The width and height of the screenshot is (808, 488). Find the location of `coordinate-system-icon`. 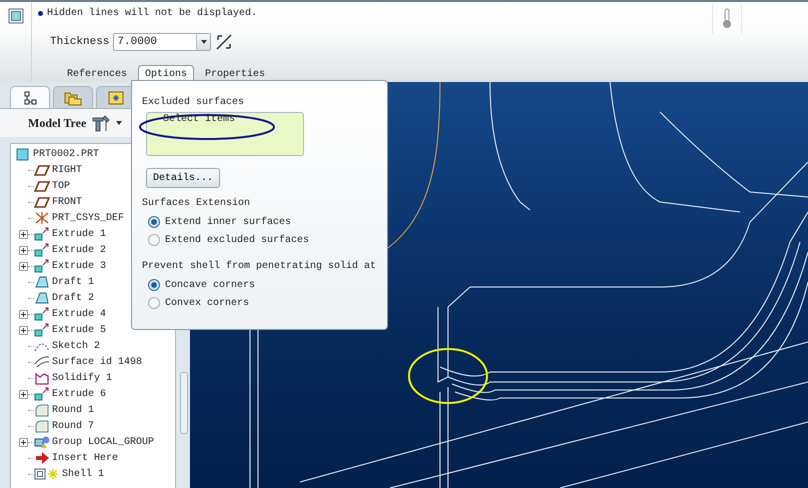

coordinate-system-icon is located at coordinates (42, 218).